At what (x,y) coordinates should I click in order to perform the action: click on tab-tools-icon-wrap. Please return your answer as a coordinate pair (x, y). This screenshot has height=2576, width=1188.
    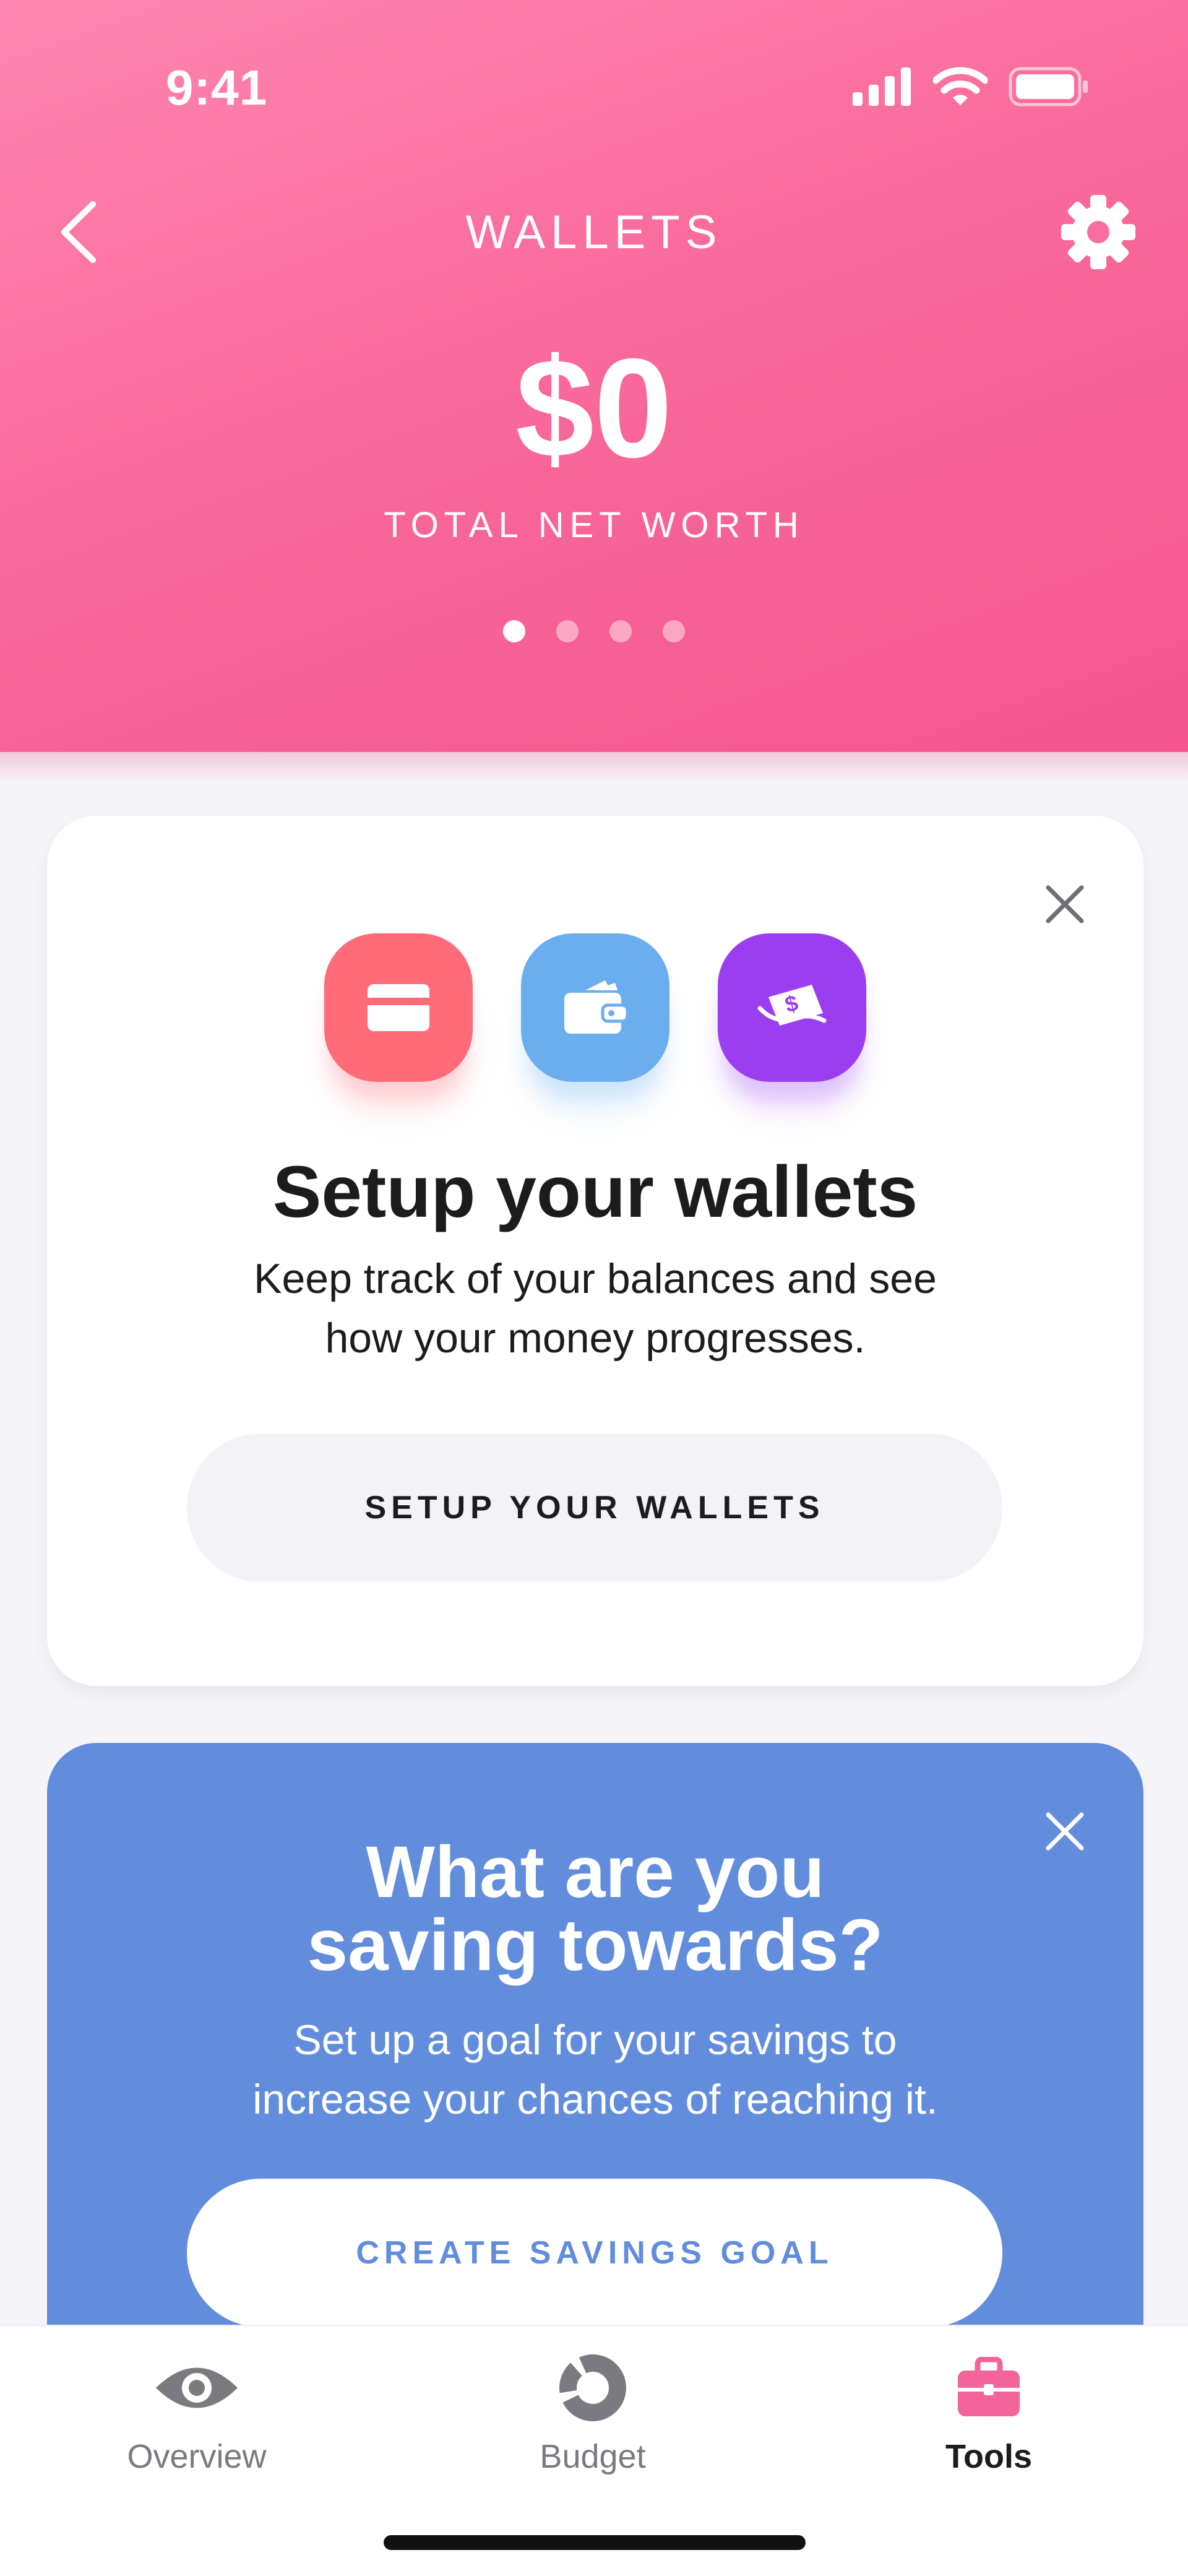
    Looking at the image, I should click on (989, 2388).